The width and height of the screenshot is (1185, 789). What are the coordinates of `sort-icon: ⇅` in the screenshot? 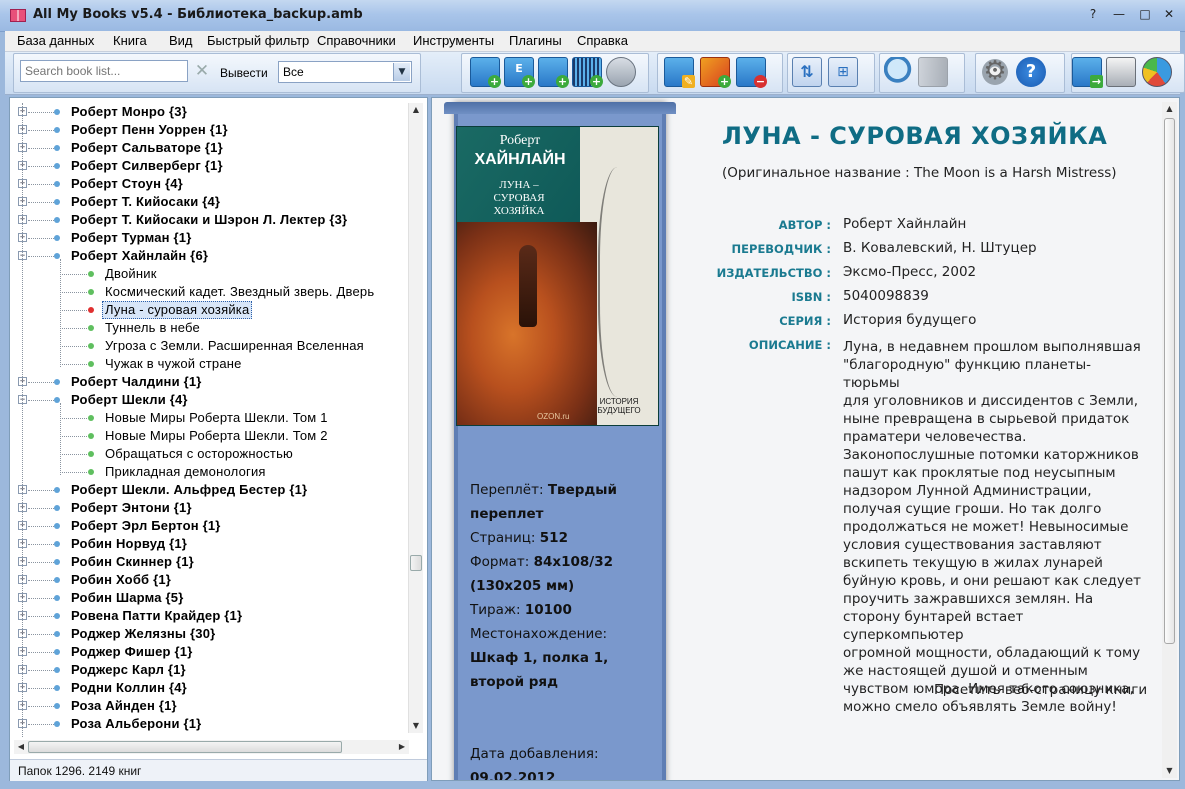 It's located at (807, 72).